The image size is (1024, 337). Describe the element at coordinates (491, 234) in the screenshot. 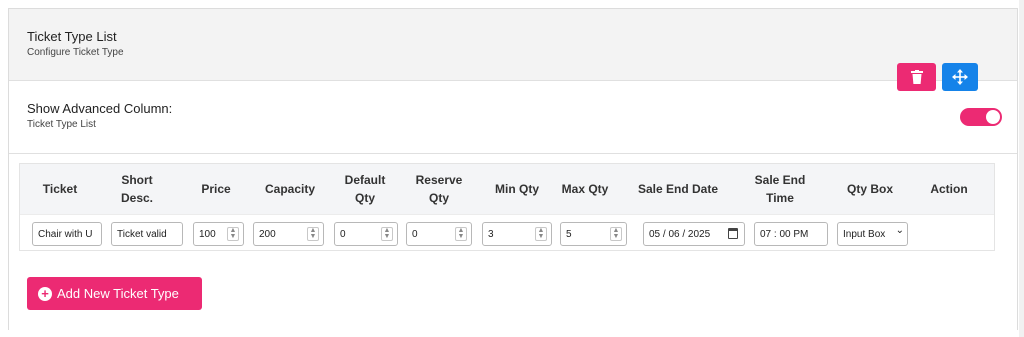

I see `min-qty-value: 3` at that location.